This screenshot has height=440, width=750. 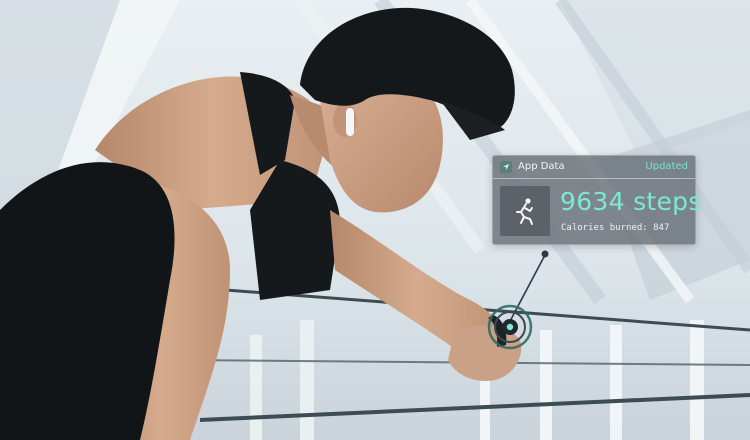 What do you see at coordinates (631, 201) in the screenshot?
I see `steps-count: 9634 steps` at bounding box center [631, 201].